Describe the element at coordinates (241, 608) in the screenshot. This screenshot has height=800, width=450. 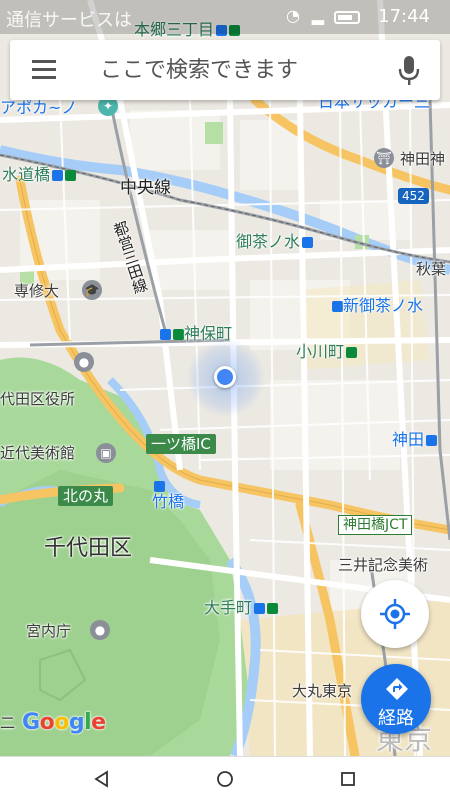
I see `station-label-otemachi: 大手町` at that location.